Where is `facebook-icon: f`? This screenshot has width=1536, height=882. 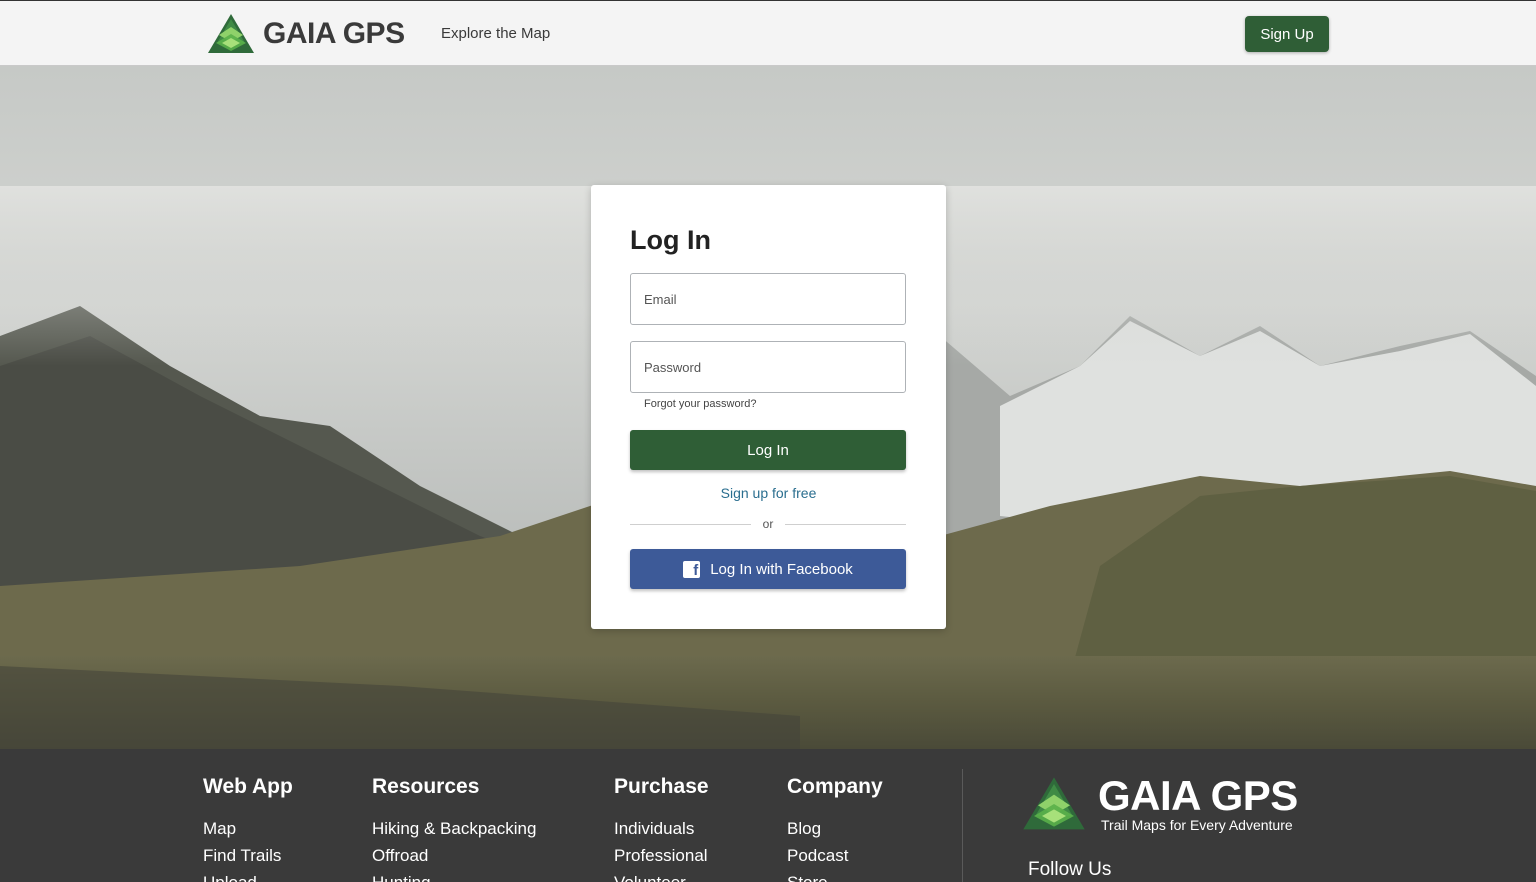
facebook-icon: f is located at coordinates (692, 569).